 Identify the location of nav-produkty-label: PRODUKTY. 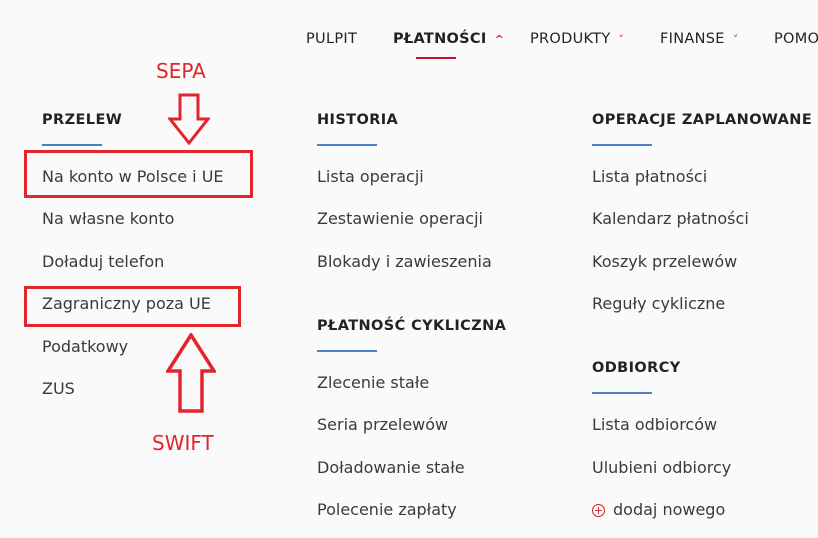
(570, 39).